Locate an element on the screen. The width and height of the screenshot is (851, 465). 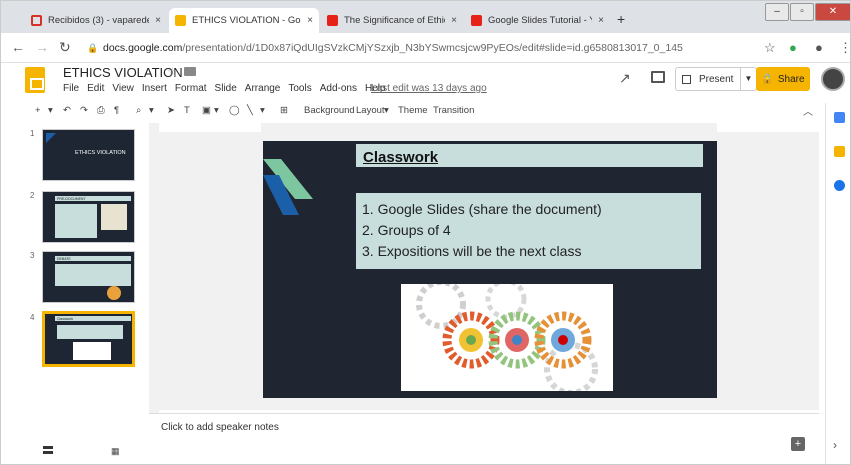
select-cursor-icon: ➤ is located at coordinates (171, 110).